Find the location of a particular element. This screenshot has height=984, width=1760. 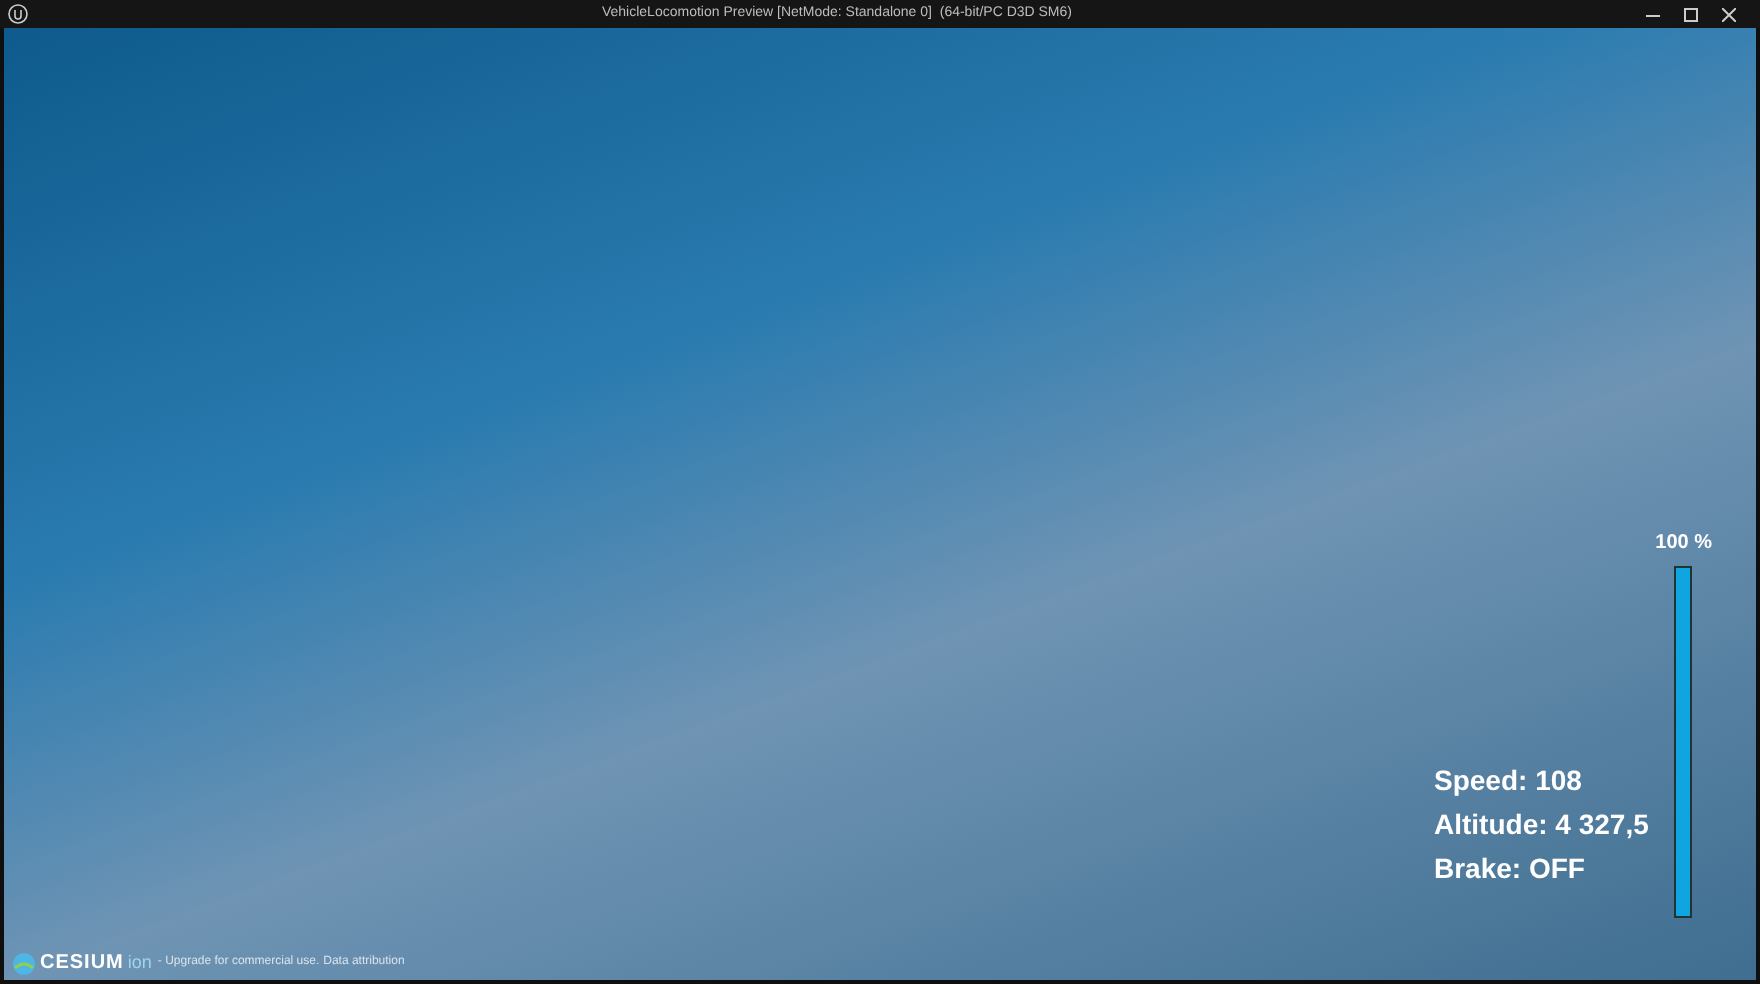

throttle-label: 100 % is located at coordinates (1683, 544).